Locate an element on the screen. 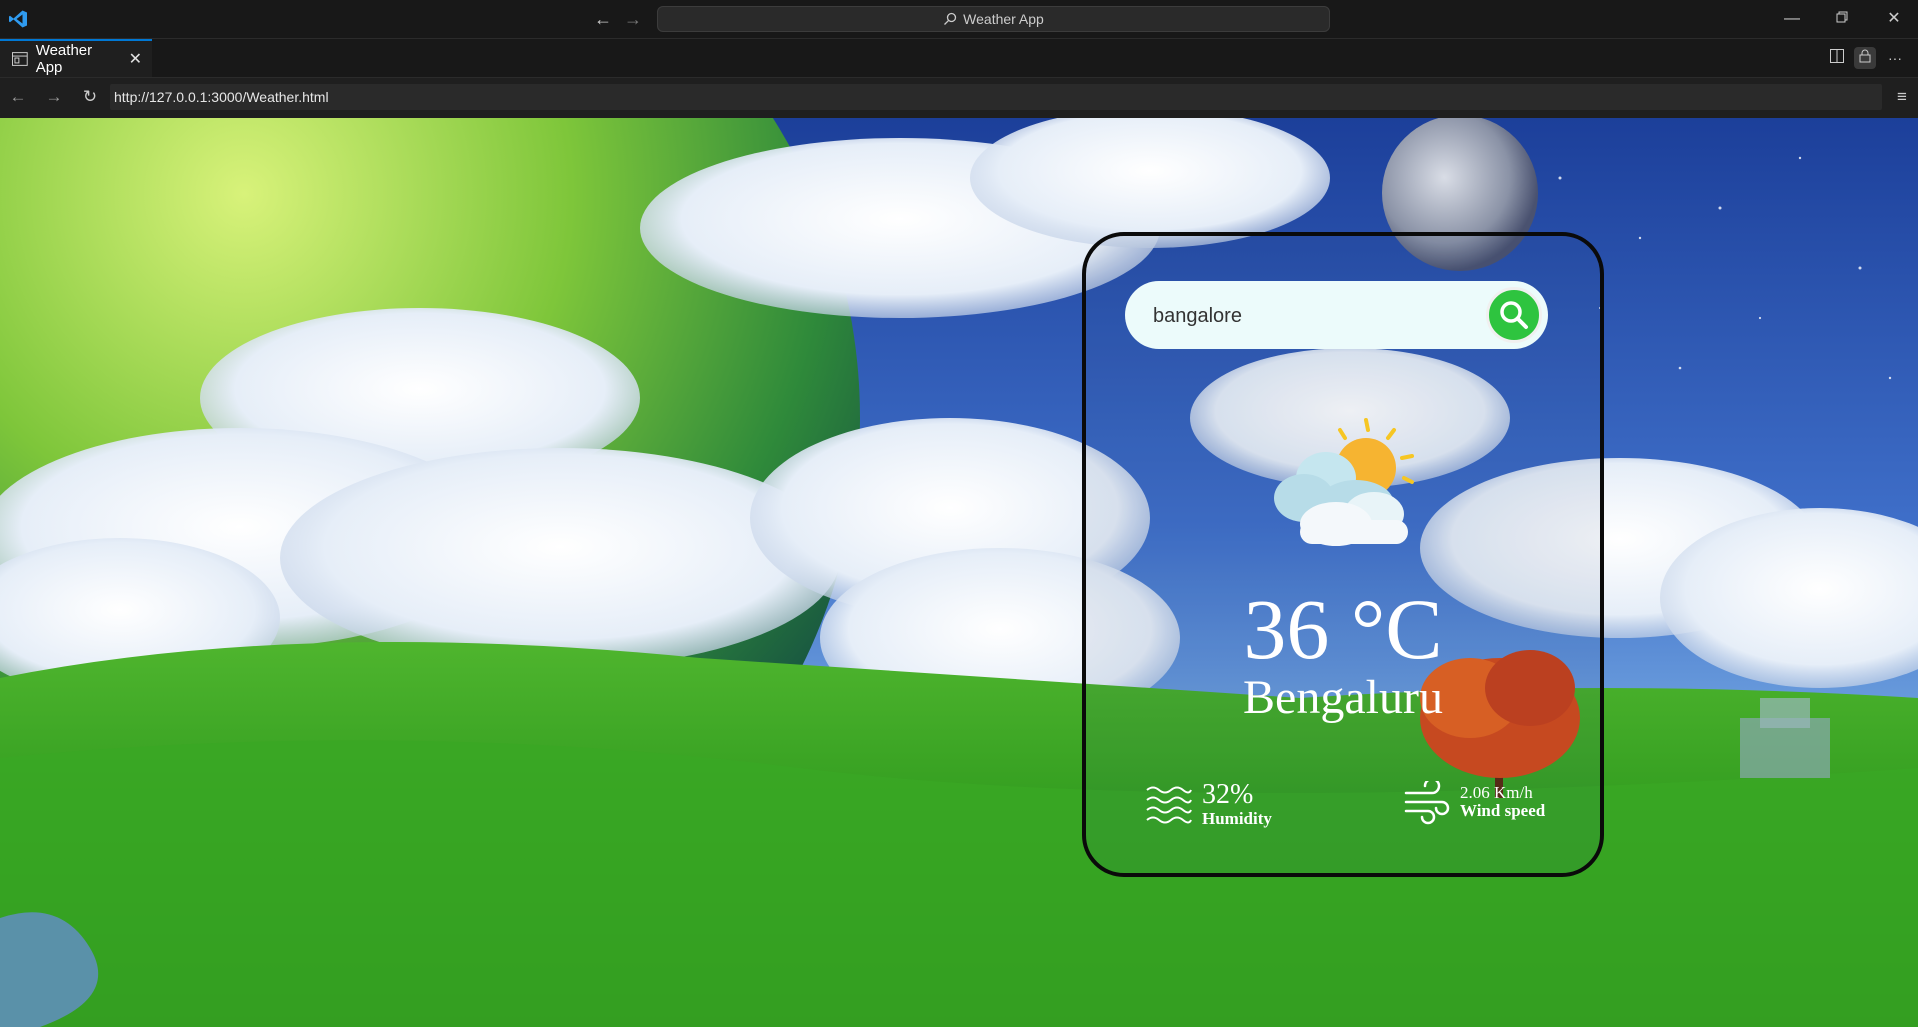  restore-icon is located at coordinates (1842, 19).